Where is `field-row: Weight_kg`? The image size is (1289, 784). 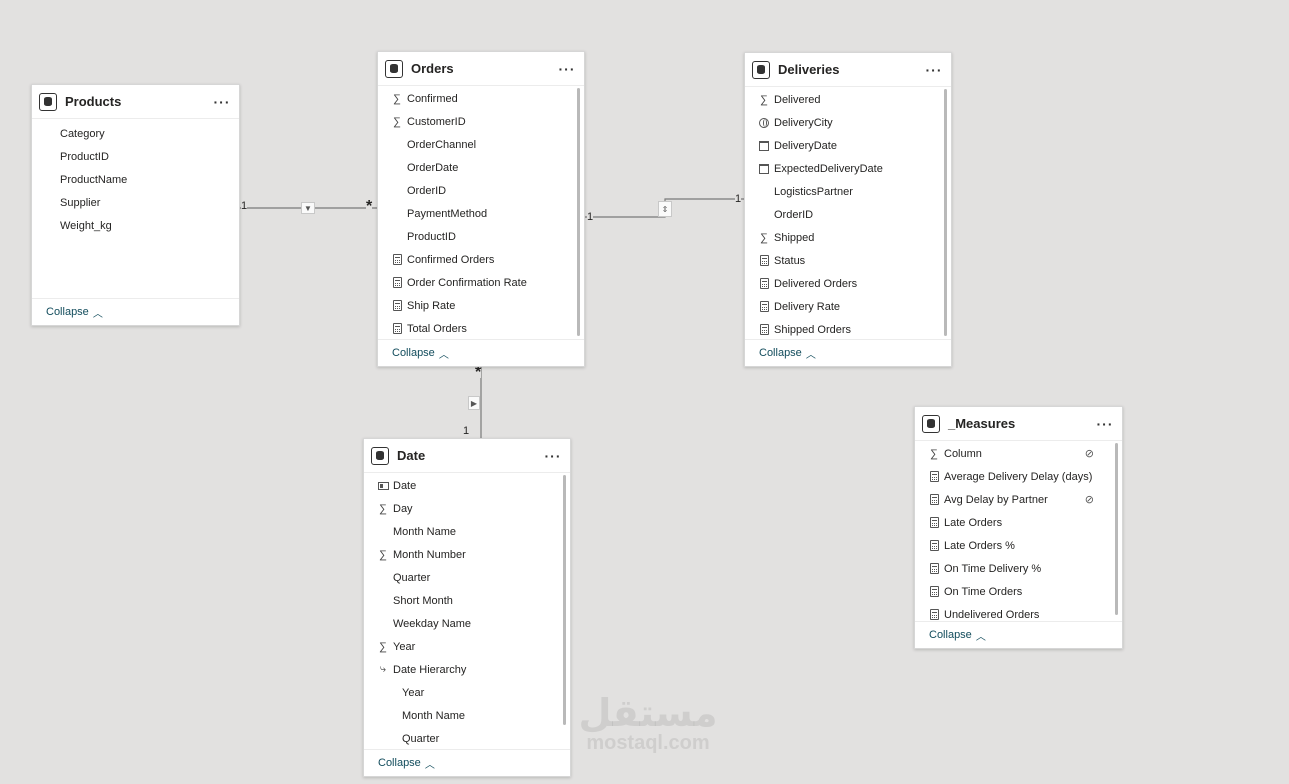 field-row: Weight_kg is located at coordinates (144, 225).